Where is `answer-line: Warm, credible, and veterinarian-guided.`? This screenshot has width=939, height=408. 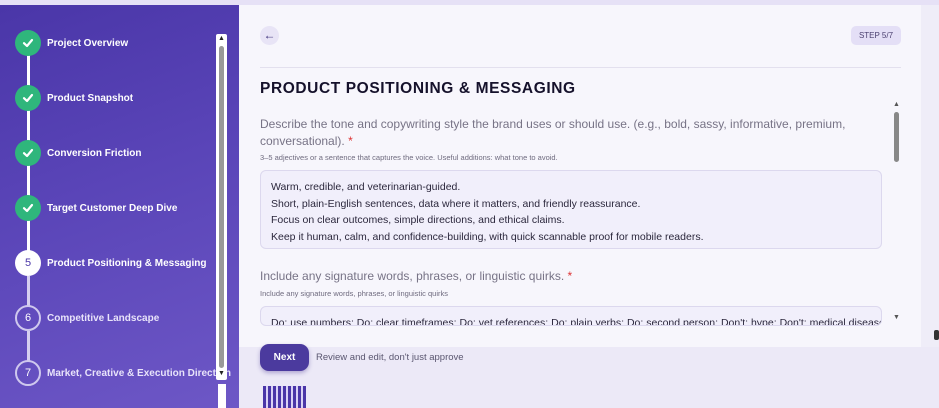 answer-line: Warm, credible, and veterinarian-guided. is located at coordinates (366, 187).